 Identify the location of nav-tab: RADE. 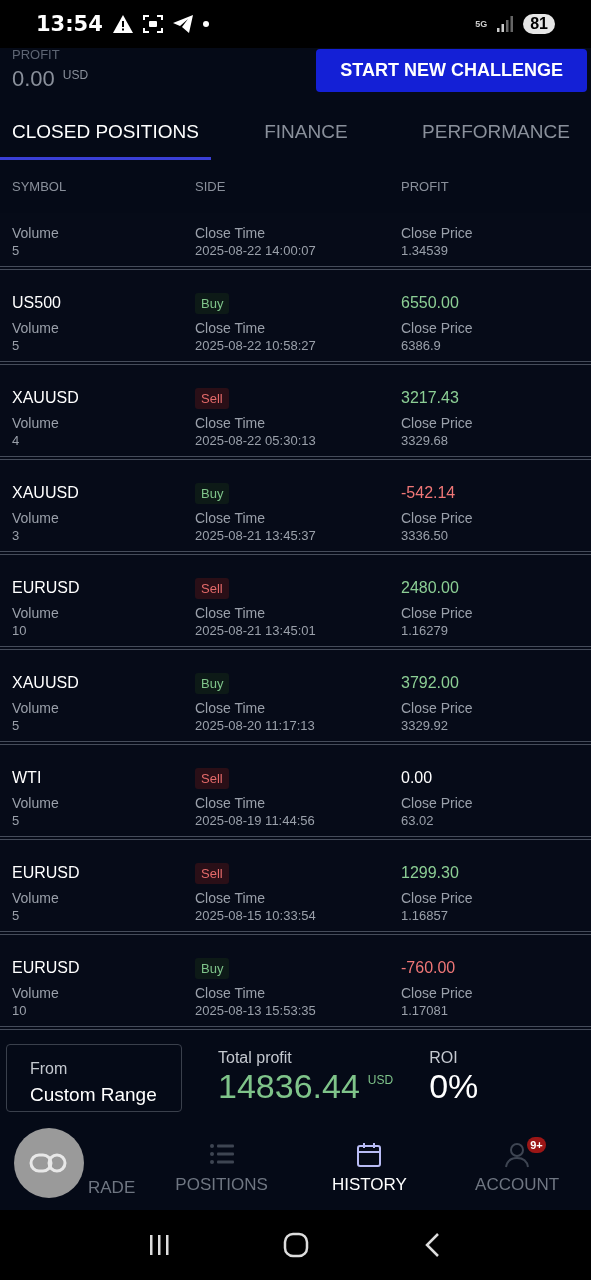
(74, 1167).